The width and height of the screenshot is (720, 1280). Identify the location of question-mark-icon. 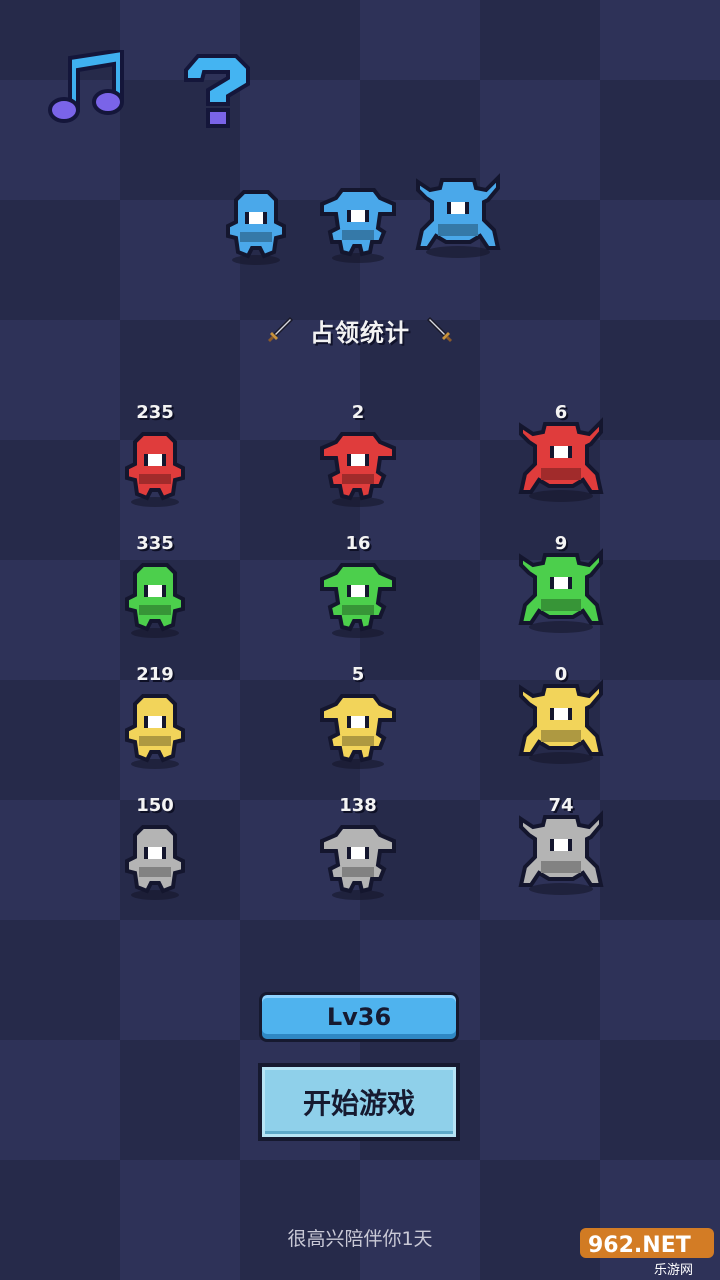
(216, 90).